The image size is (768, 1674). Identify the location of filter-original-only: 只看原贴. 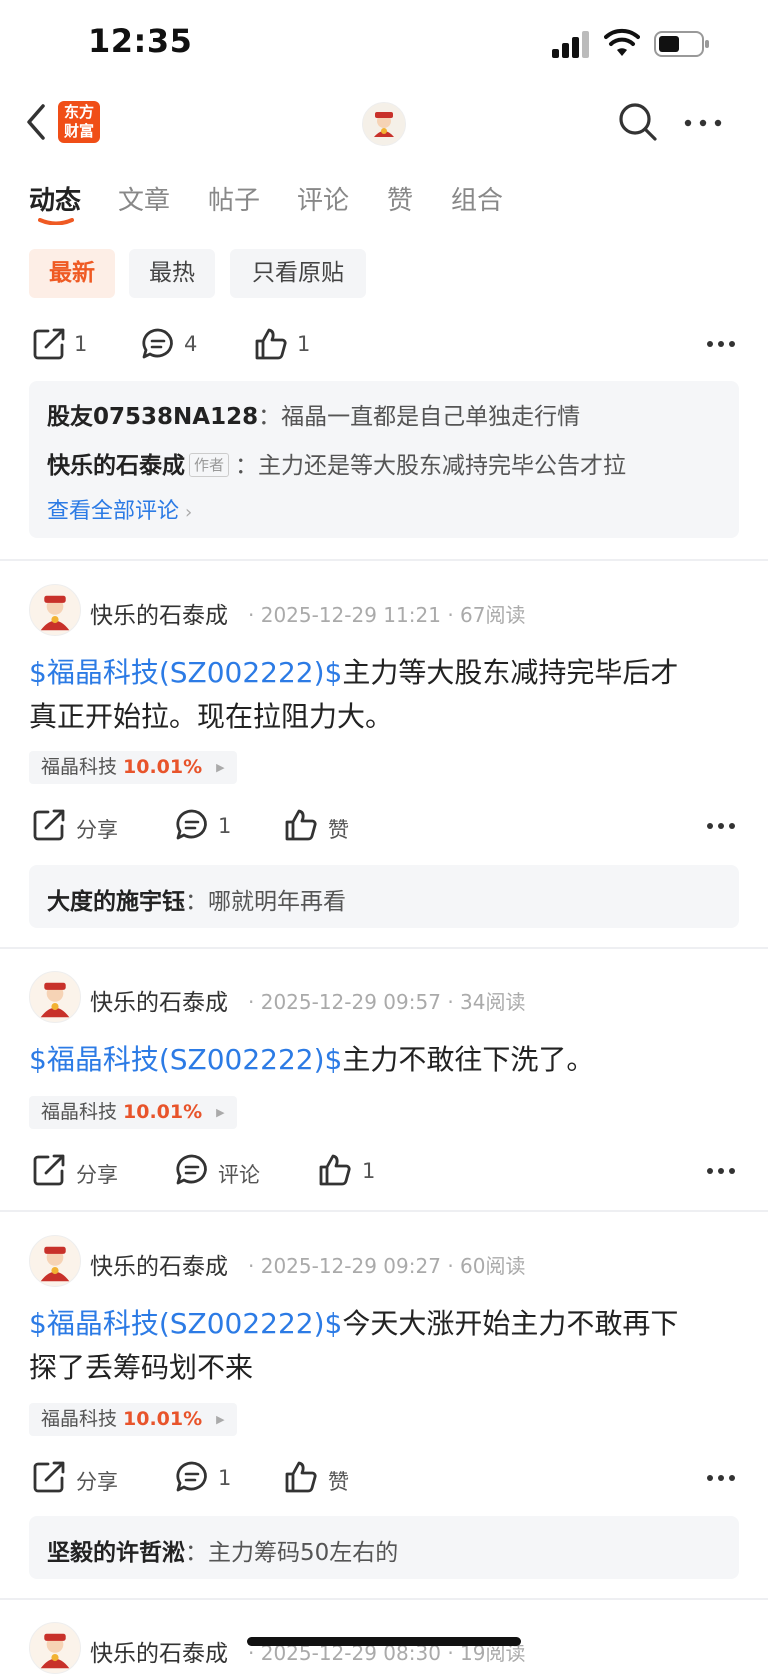
(298, 273).